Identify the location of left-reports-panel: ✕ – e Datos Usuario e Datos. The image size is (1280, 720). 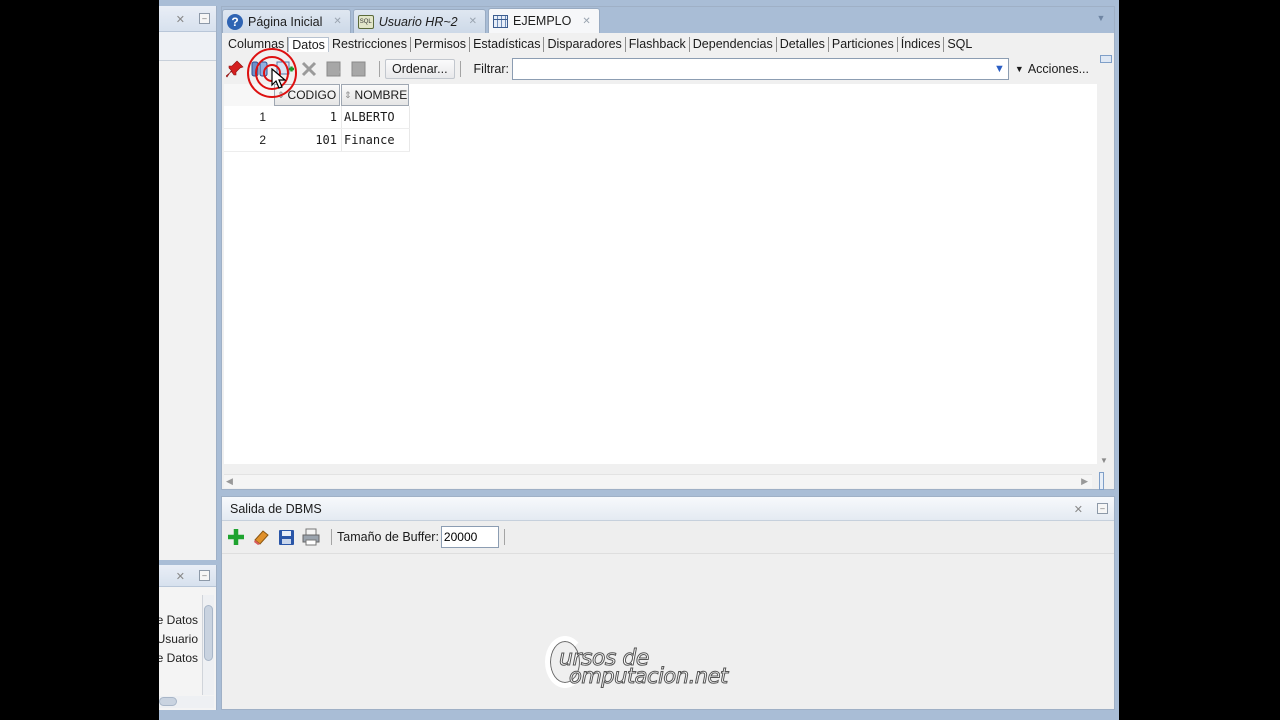
(188, 637).